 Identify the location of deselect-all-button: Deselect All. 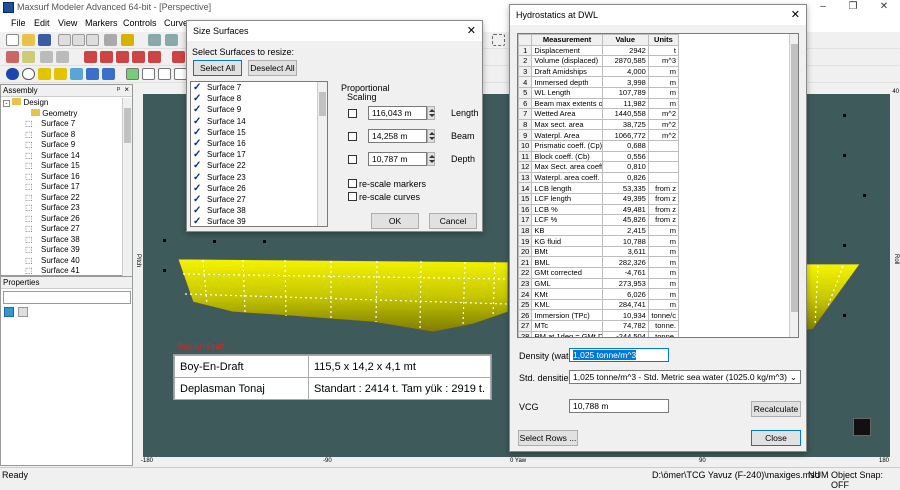
(272, 68).